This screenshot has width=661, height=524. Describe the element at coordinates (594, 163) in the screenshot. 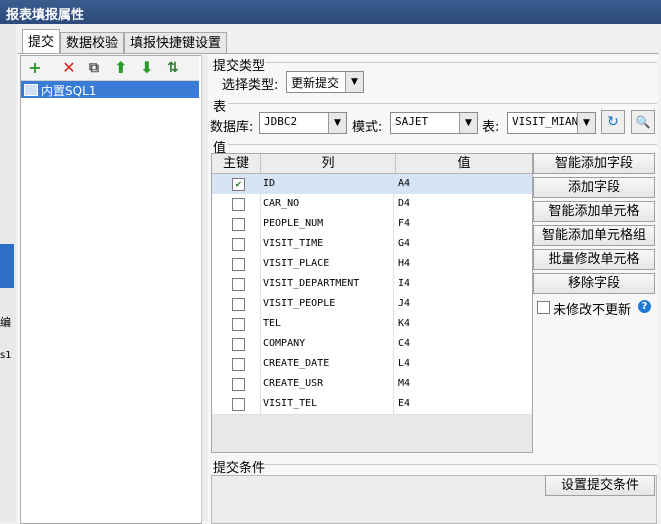

I see `smart-add-field-button: 智能添加字段` at that location.